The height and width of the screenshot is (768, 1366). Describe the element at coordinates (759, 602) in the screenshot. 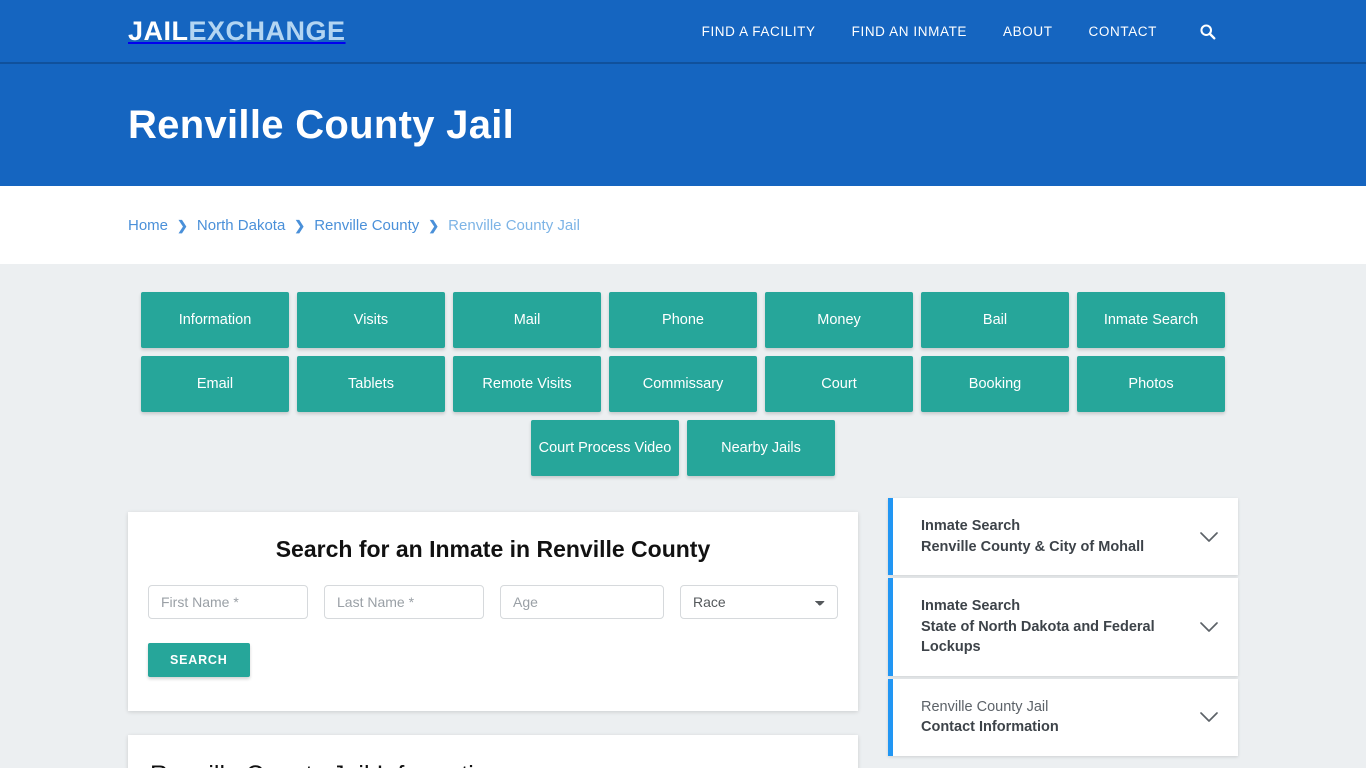

I see `race-select: Race` at that location.